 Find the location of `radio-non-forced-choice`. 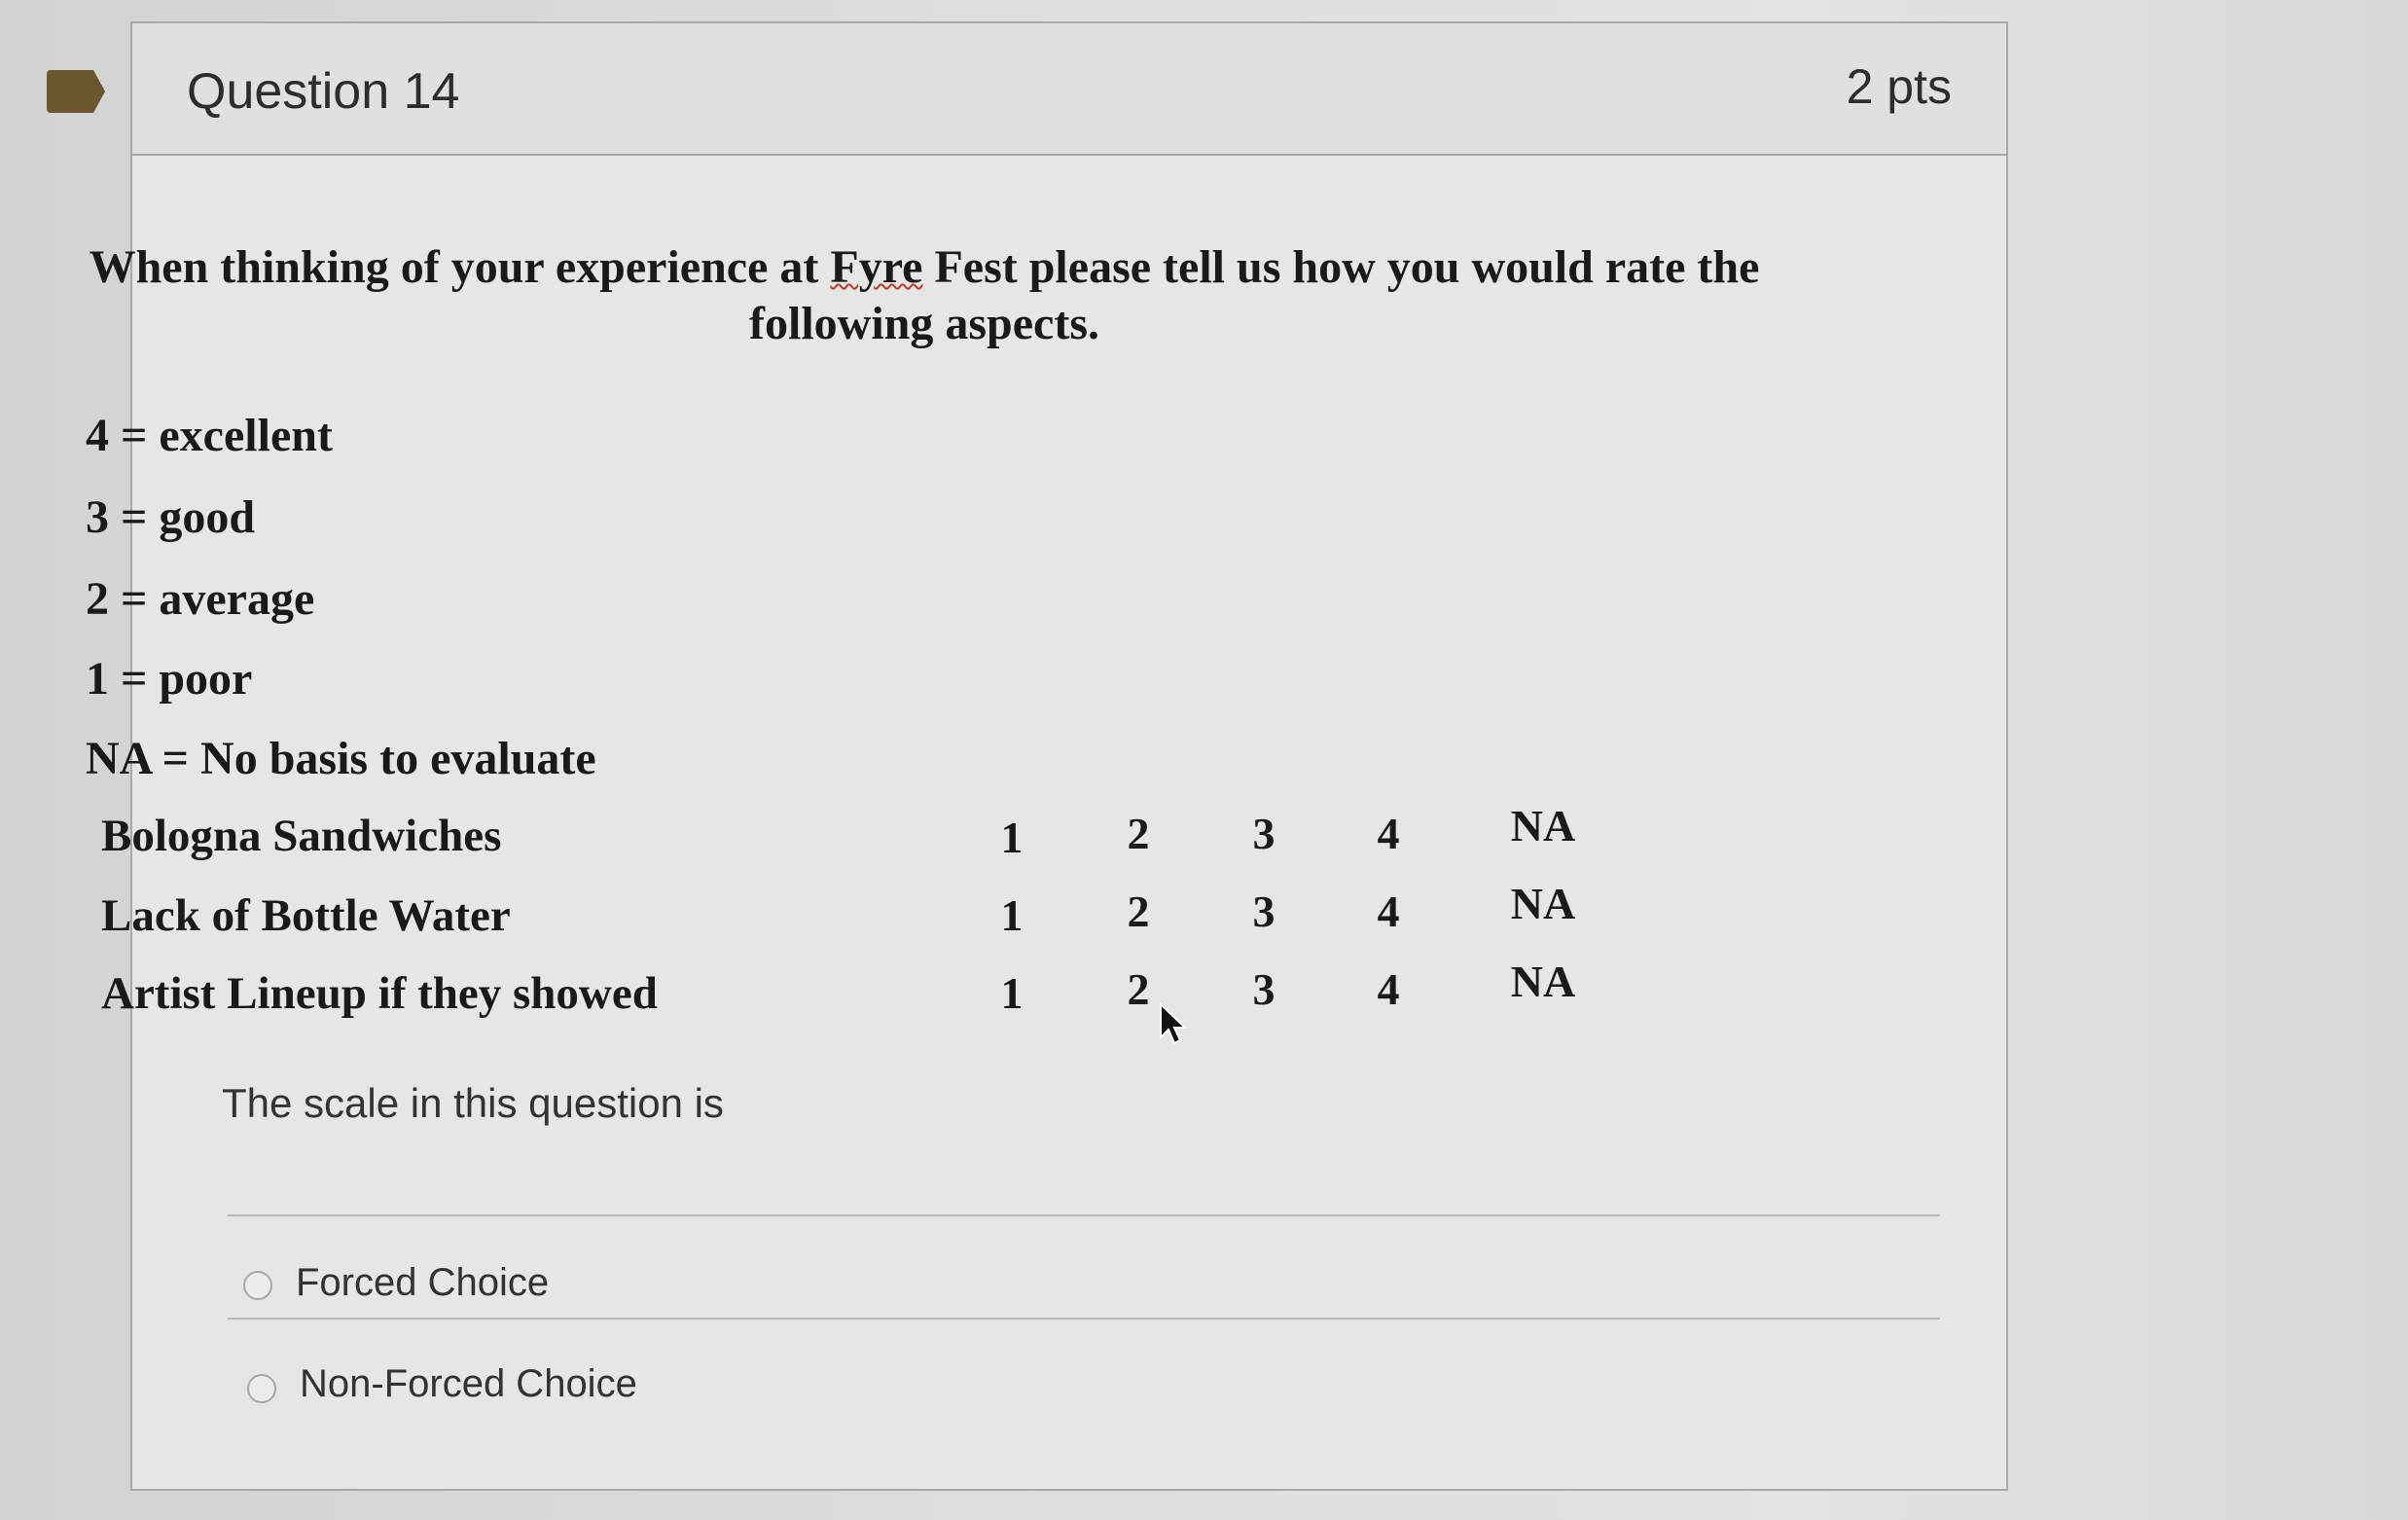

radio-non-forced-choice is located at coordinates (261, 1388).